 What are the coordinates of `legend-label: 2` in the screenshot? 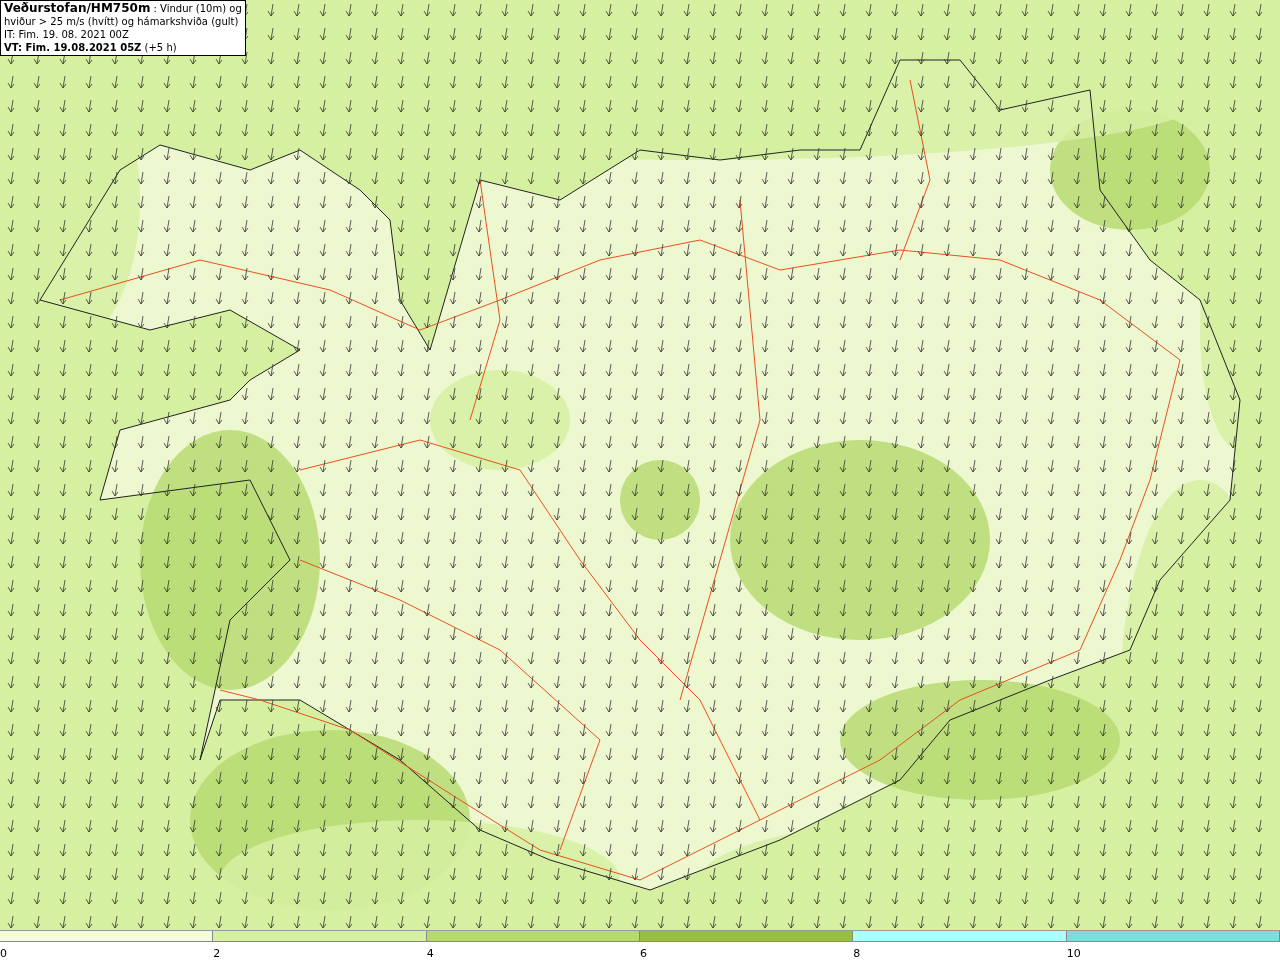 It's located at (217, 953).